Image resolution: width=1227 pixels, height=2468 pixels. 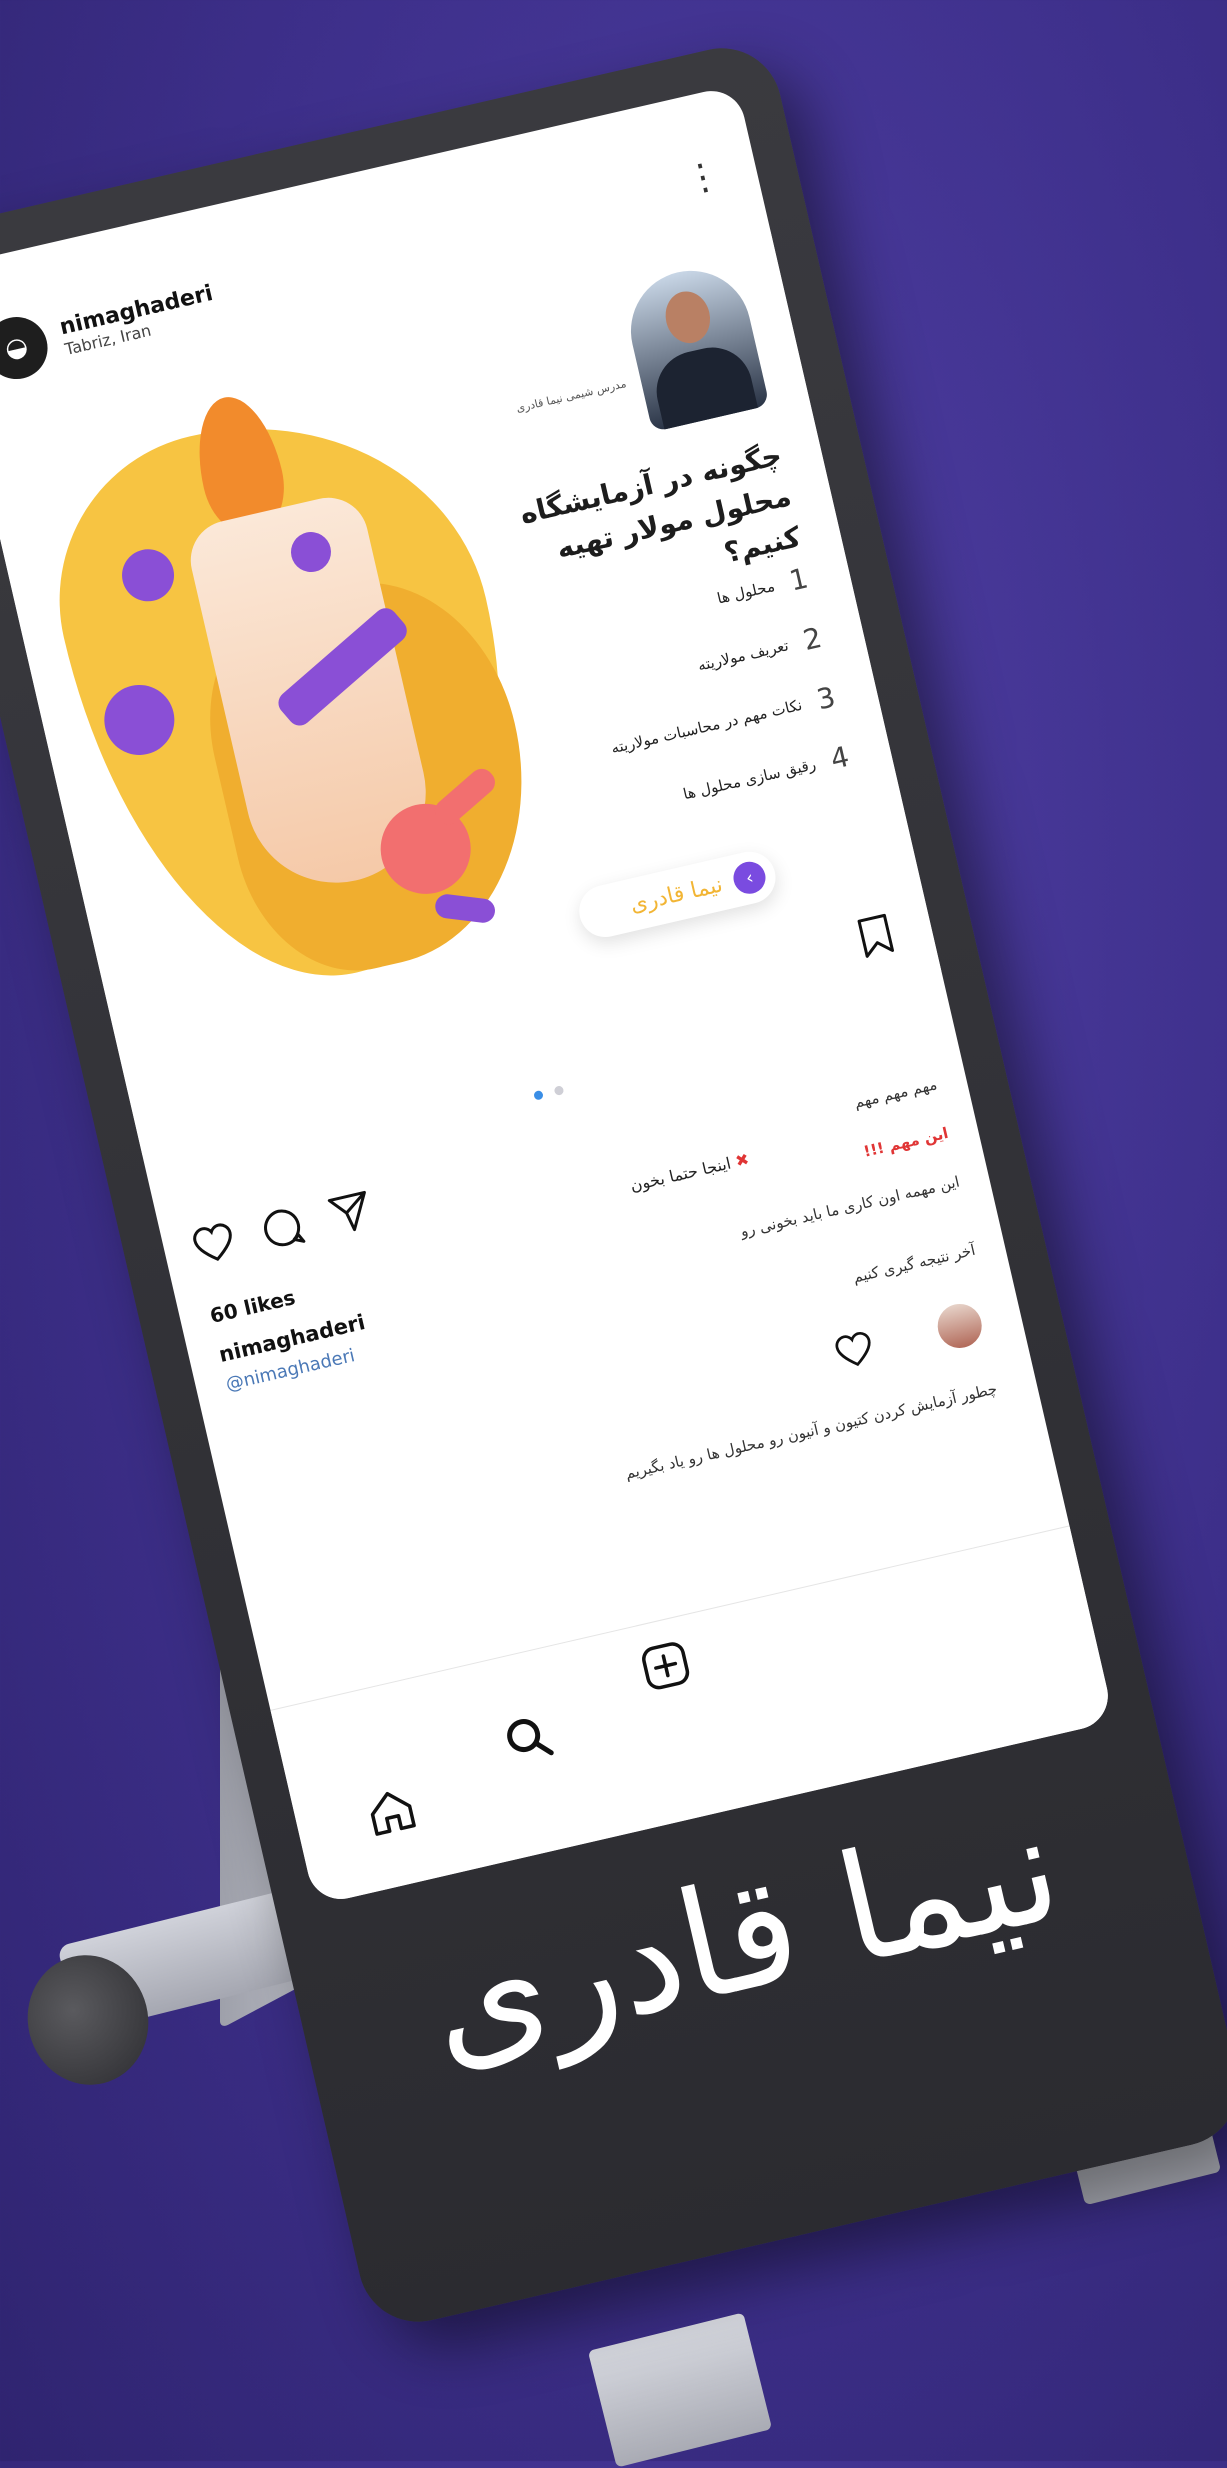 What do you see at coordinates (746, 592) in the screenshot?
I see `list-text: محلول ها` at bounding box center [746, 592].